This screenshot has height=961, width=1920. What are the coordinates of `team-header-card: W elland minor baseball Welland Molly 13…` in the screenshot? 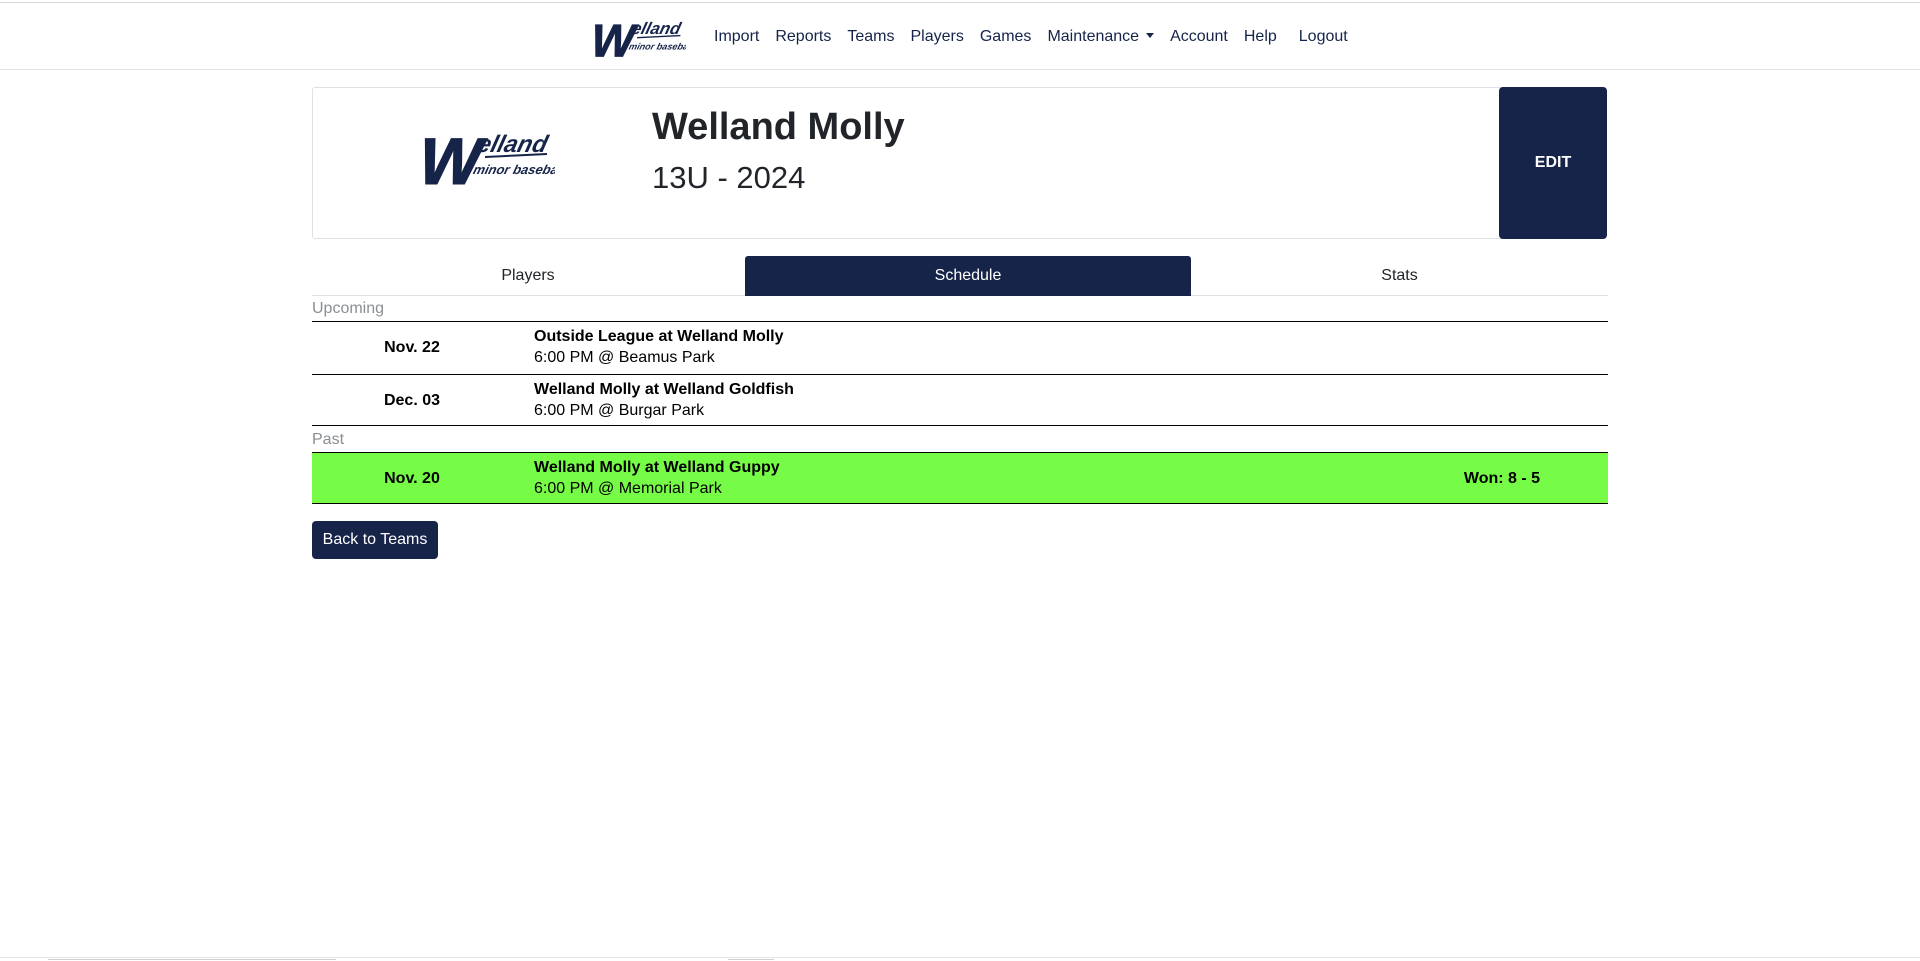 It's located at (959, 163).